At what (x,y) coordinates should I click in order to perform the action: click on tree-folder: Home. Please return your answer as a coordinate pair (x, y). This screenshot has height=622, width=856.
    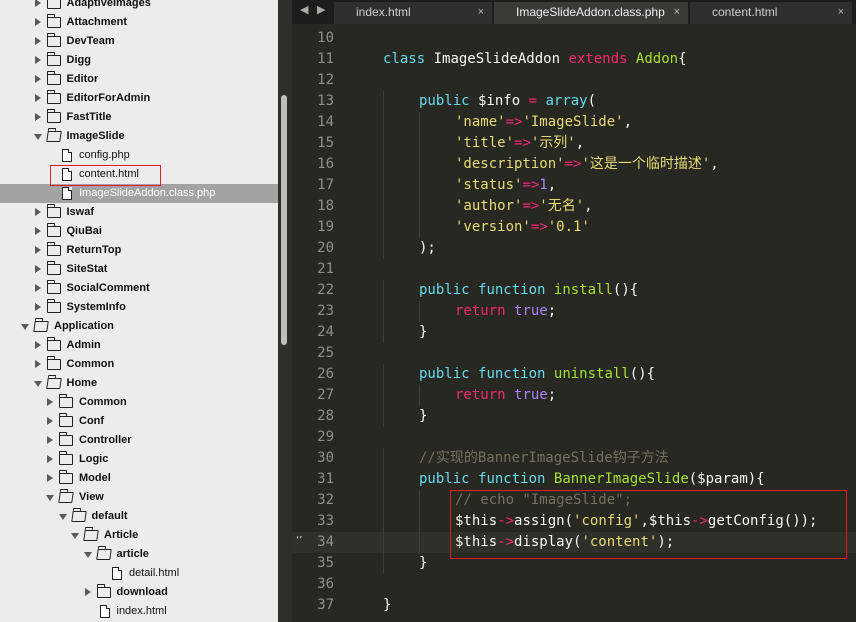
    Looking at the image, I should click on (139, 383).